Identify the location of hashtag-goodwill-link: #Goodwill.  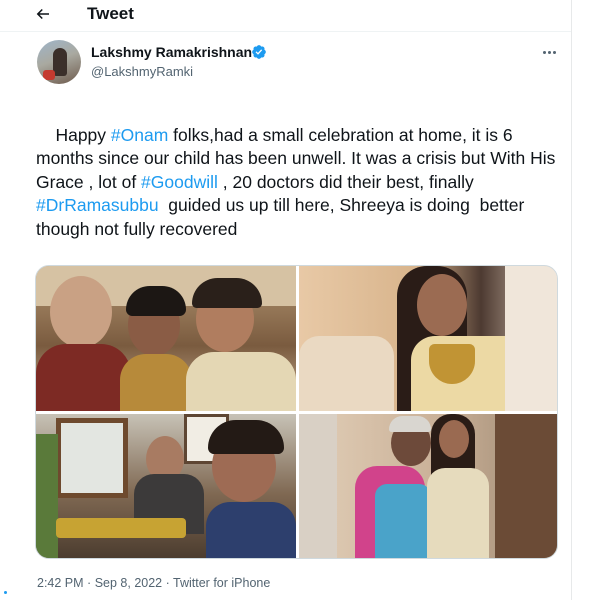
(179, 182).